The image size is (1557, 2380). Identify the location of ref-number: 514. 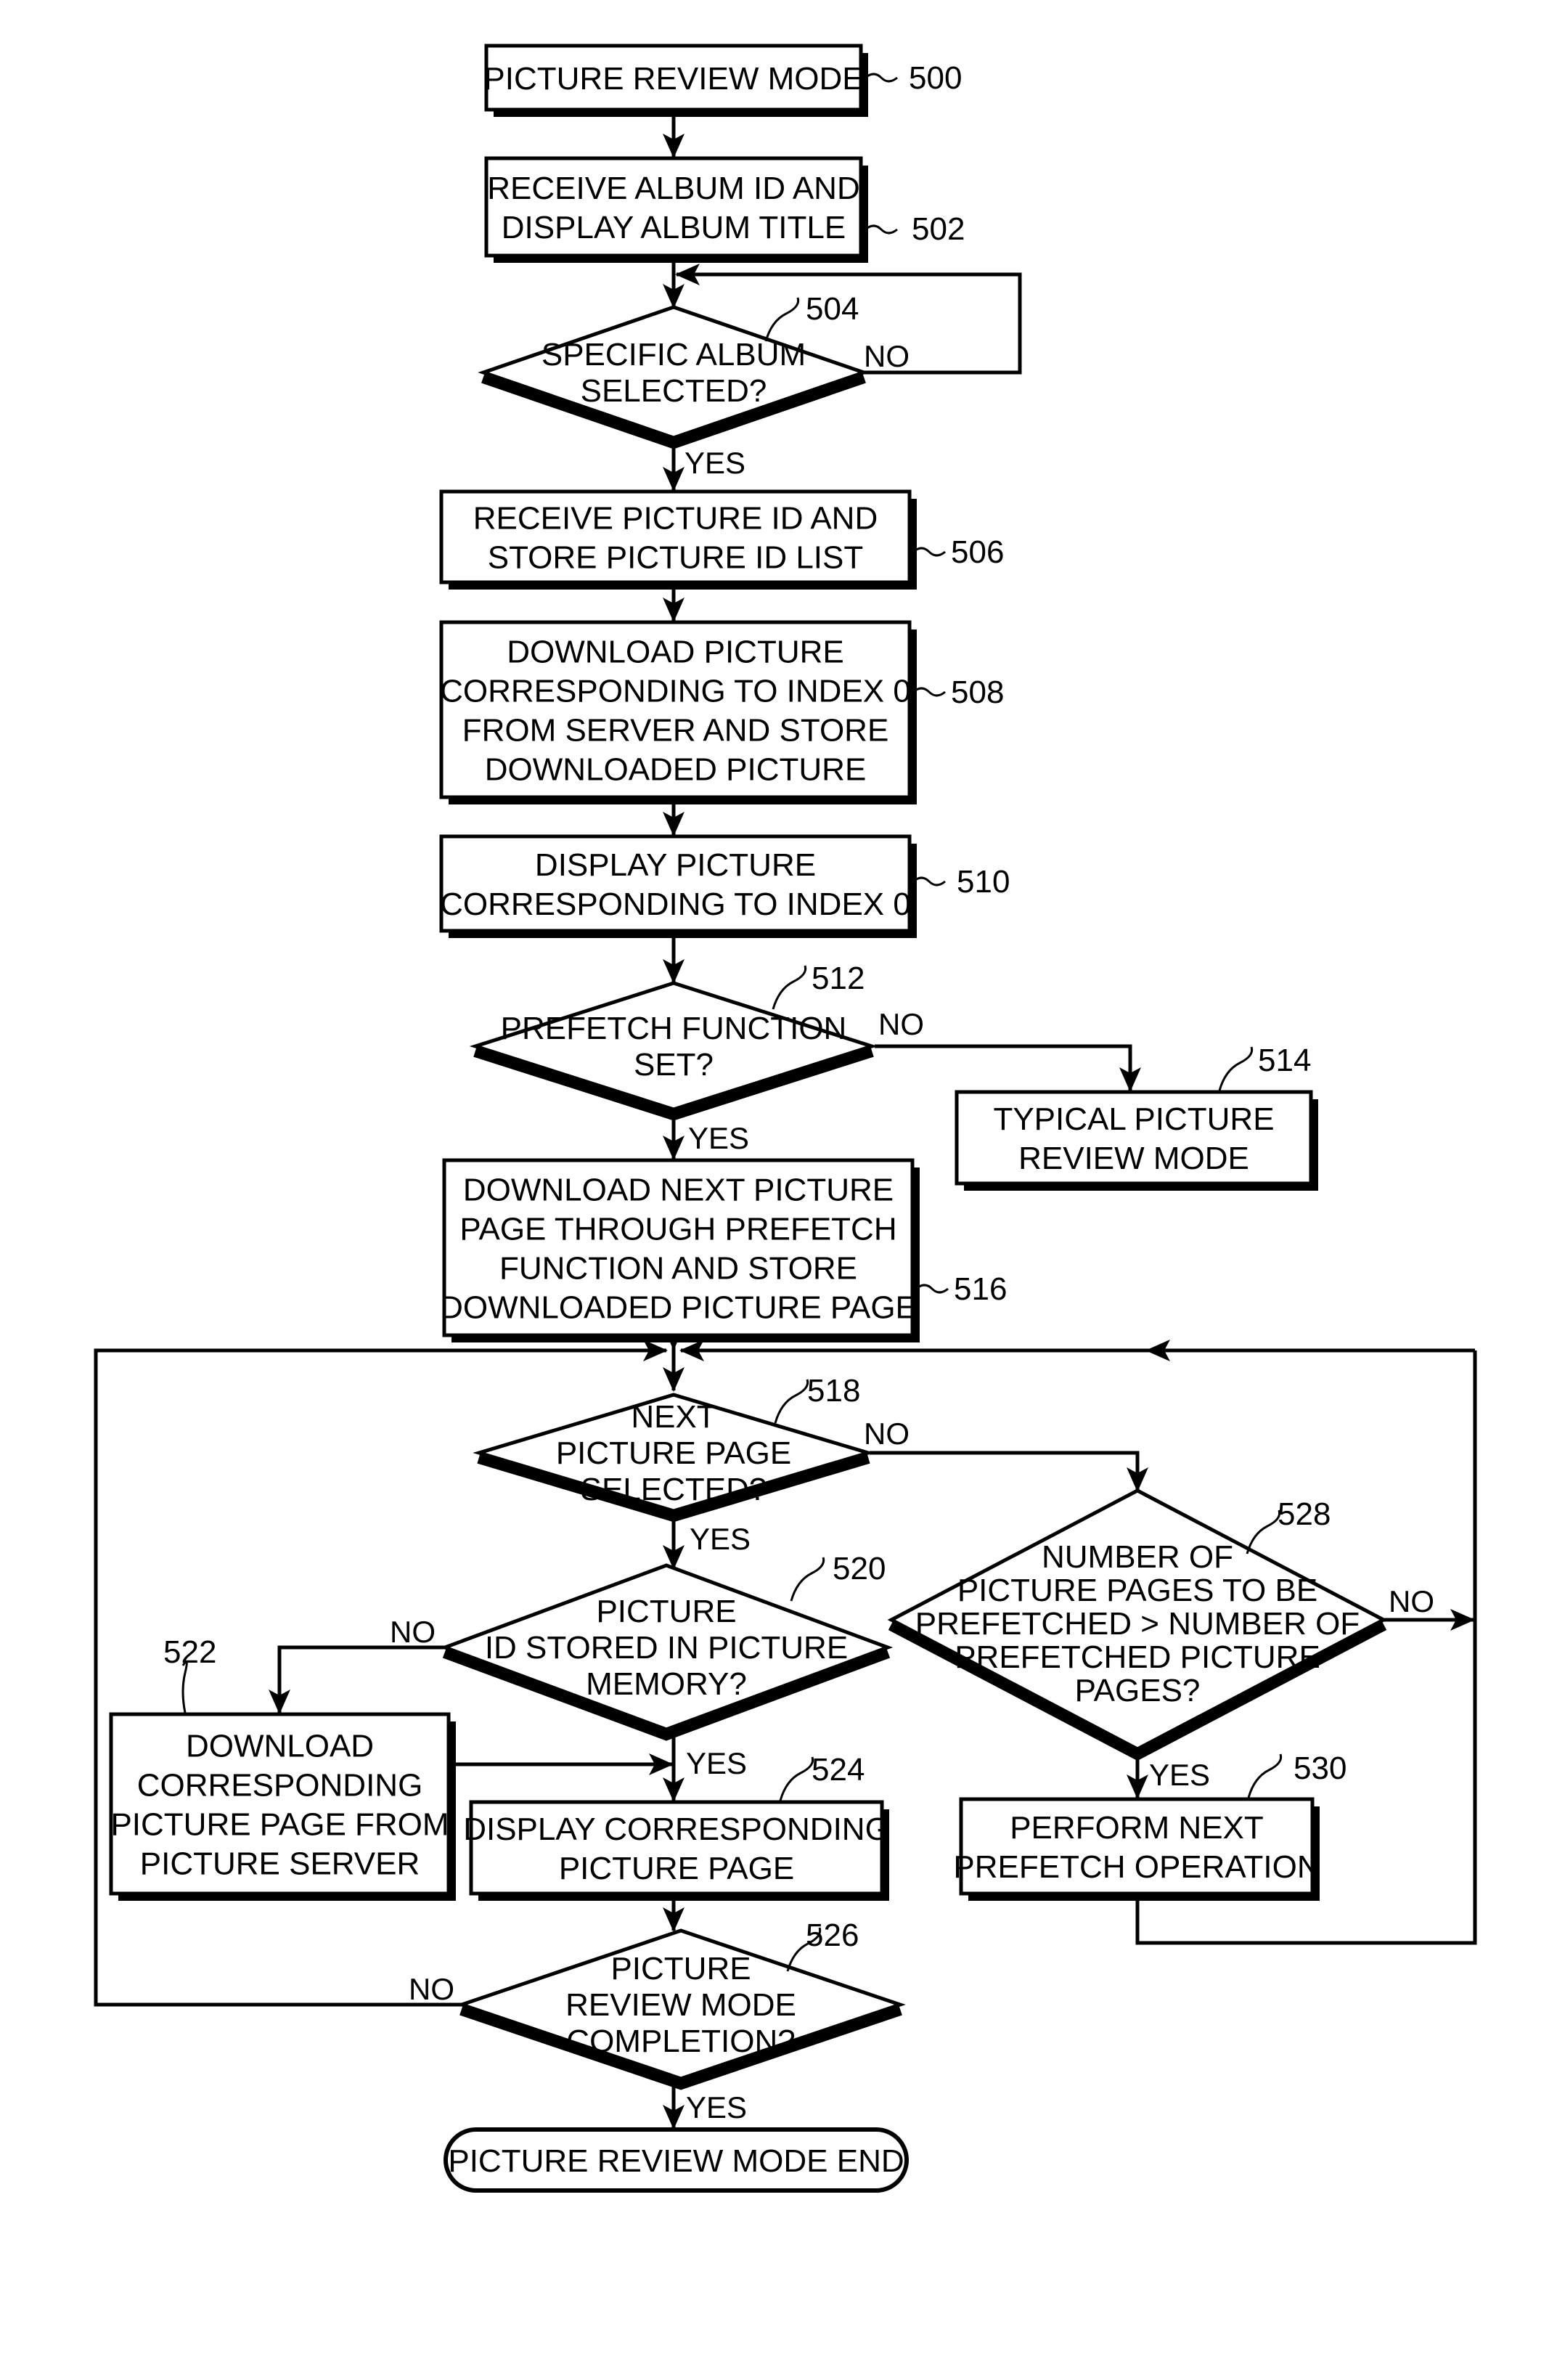
(1285, 1061).